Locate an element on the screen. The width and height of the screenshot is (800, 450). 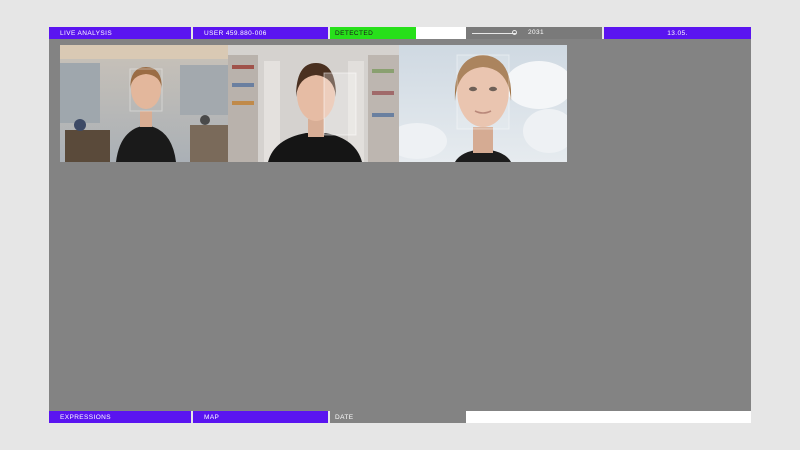
timeline-track is located at coordinates (494, 33).